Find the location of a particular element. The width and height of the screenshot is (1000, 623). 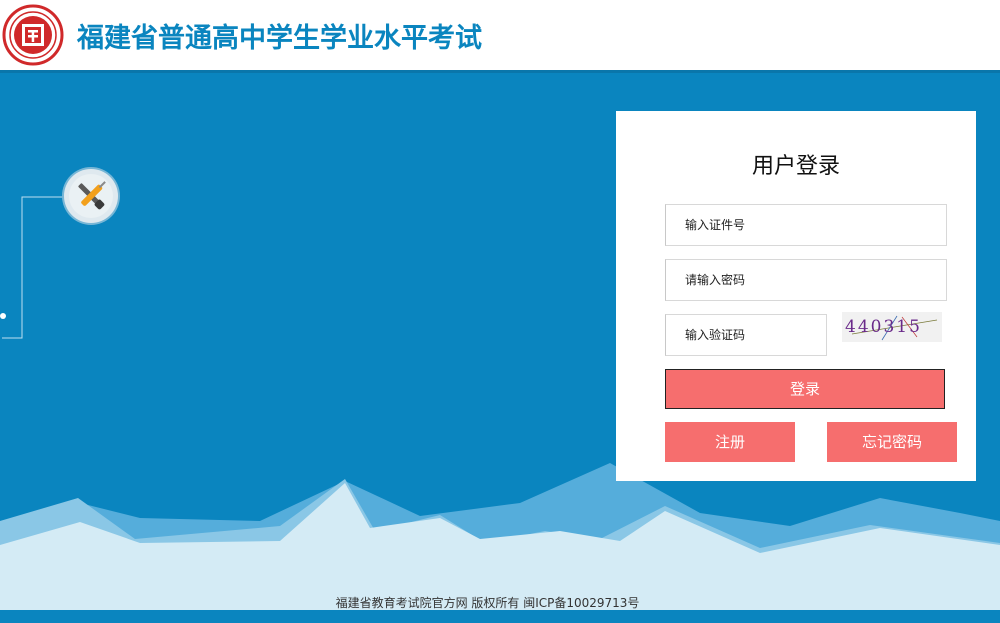

captcha-text: 440315 is located at coordinates (883, 327).